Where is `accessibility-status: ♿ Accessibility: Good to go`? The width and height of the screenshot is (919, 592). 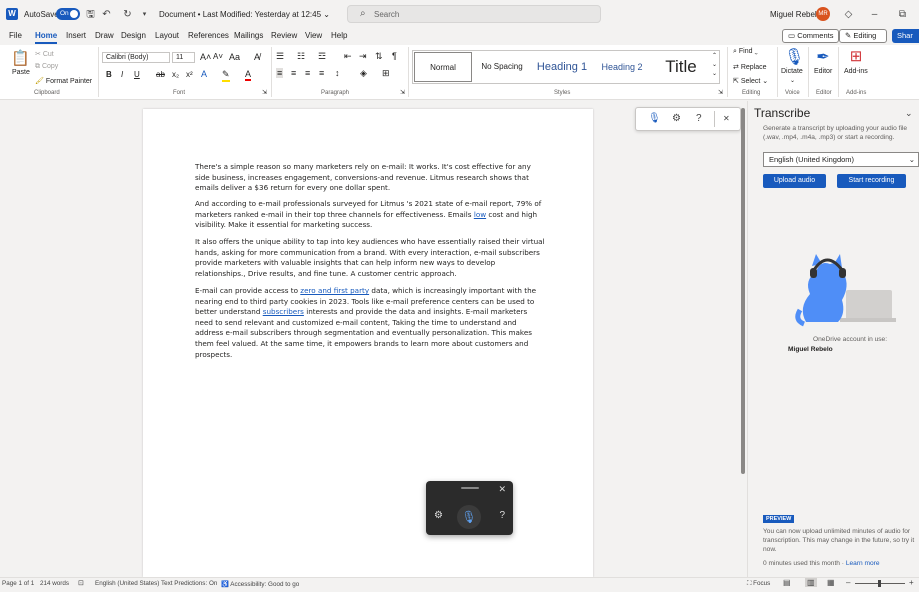
accessibility-status: ♿ Accessibility: Good to go is located at coordinates (260, 584).